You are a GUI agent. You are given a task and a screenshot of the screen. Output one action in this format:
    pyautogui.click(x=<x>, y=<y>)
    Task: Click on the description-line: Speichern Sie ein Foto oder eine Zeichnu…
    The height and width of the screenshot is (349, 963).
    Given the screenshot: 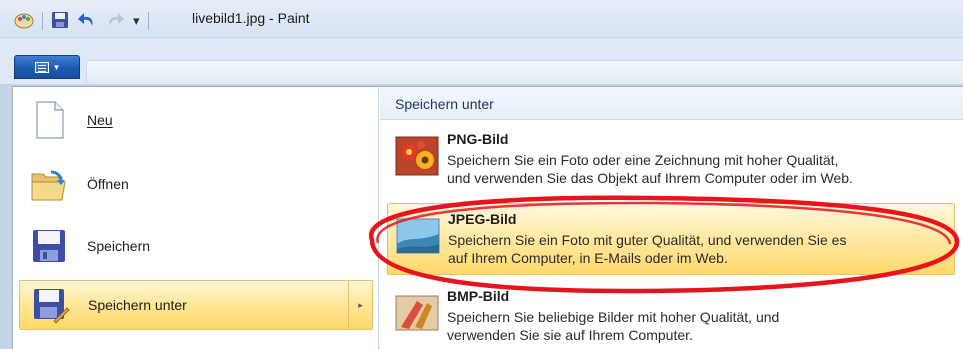 What is the action you would take?
    pyautogui.click(x=643, y=160)
    